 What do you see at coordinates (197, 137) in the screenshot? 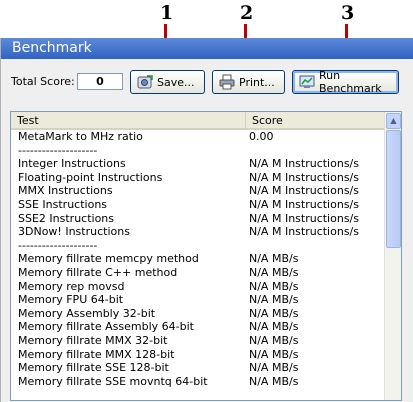
I see `table-row: MetaMark to MHz ratio 0.00` at bounding box center [197, 137].